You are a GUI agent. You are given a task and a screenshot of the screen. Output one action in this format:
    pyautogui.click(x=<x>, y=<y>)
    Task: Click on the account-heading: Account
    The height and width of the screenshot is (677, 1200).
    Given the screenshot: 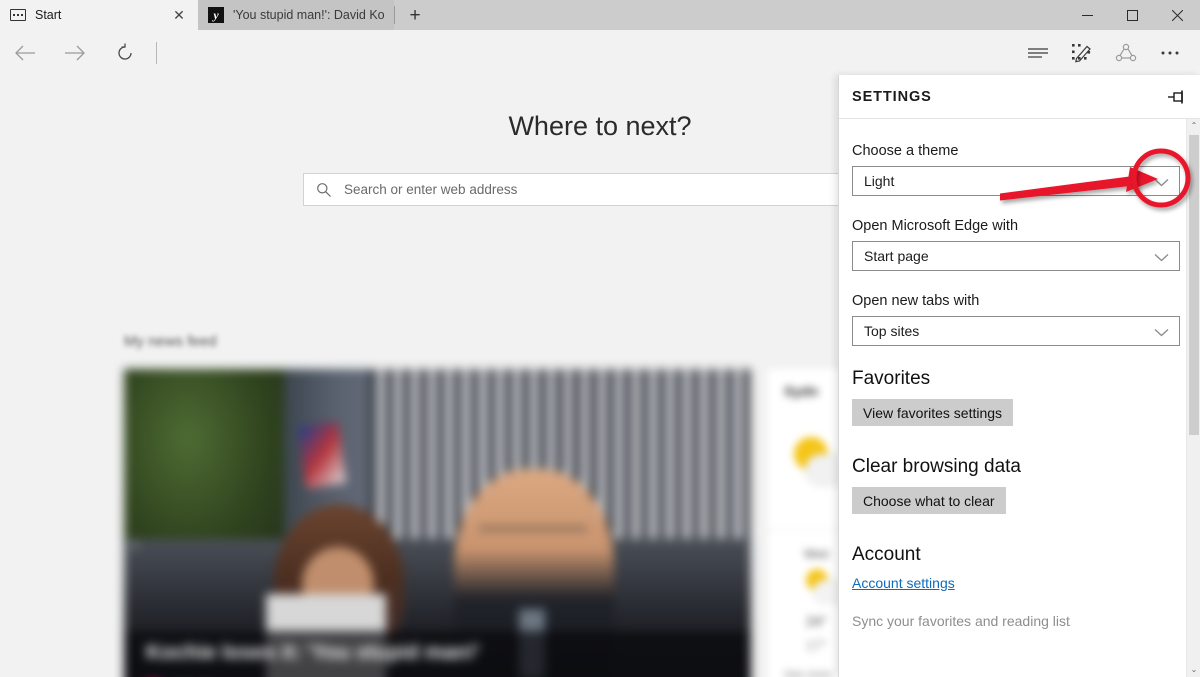 What is the action you would take?
    pyautogui.click(x=886, y=554)
    